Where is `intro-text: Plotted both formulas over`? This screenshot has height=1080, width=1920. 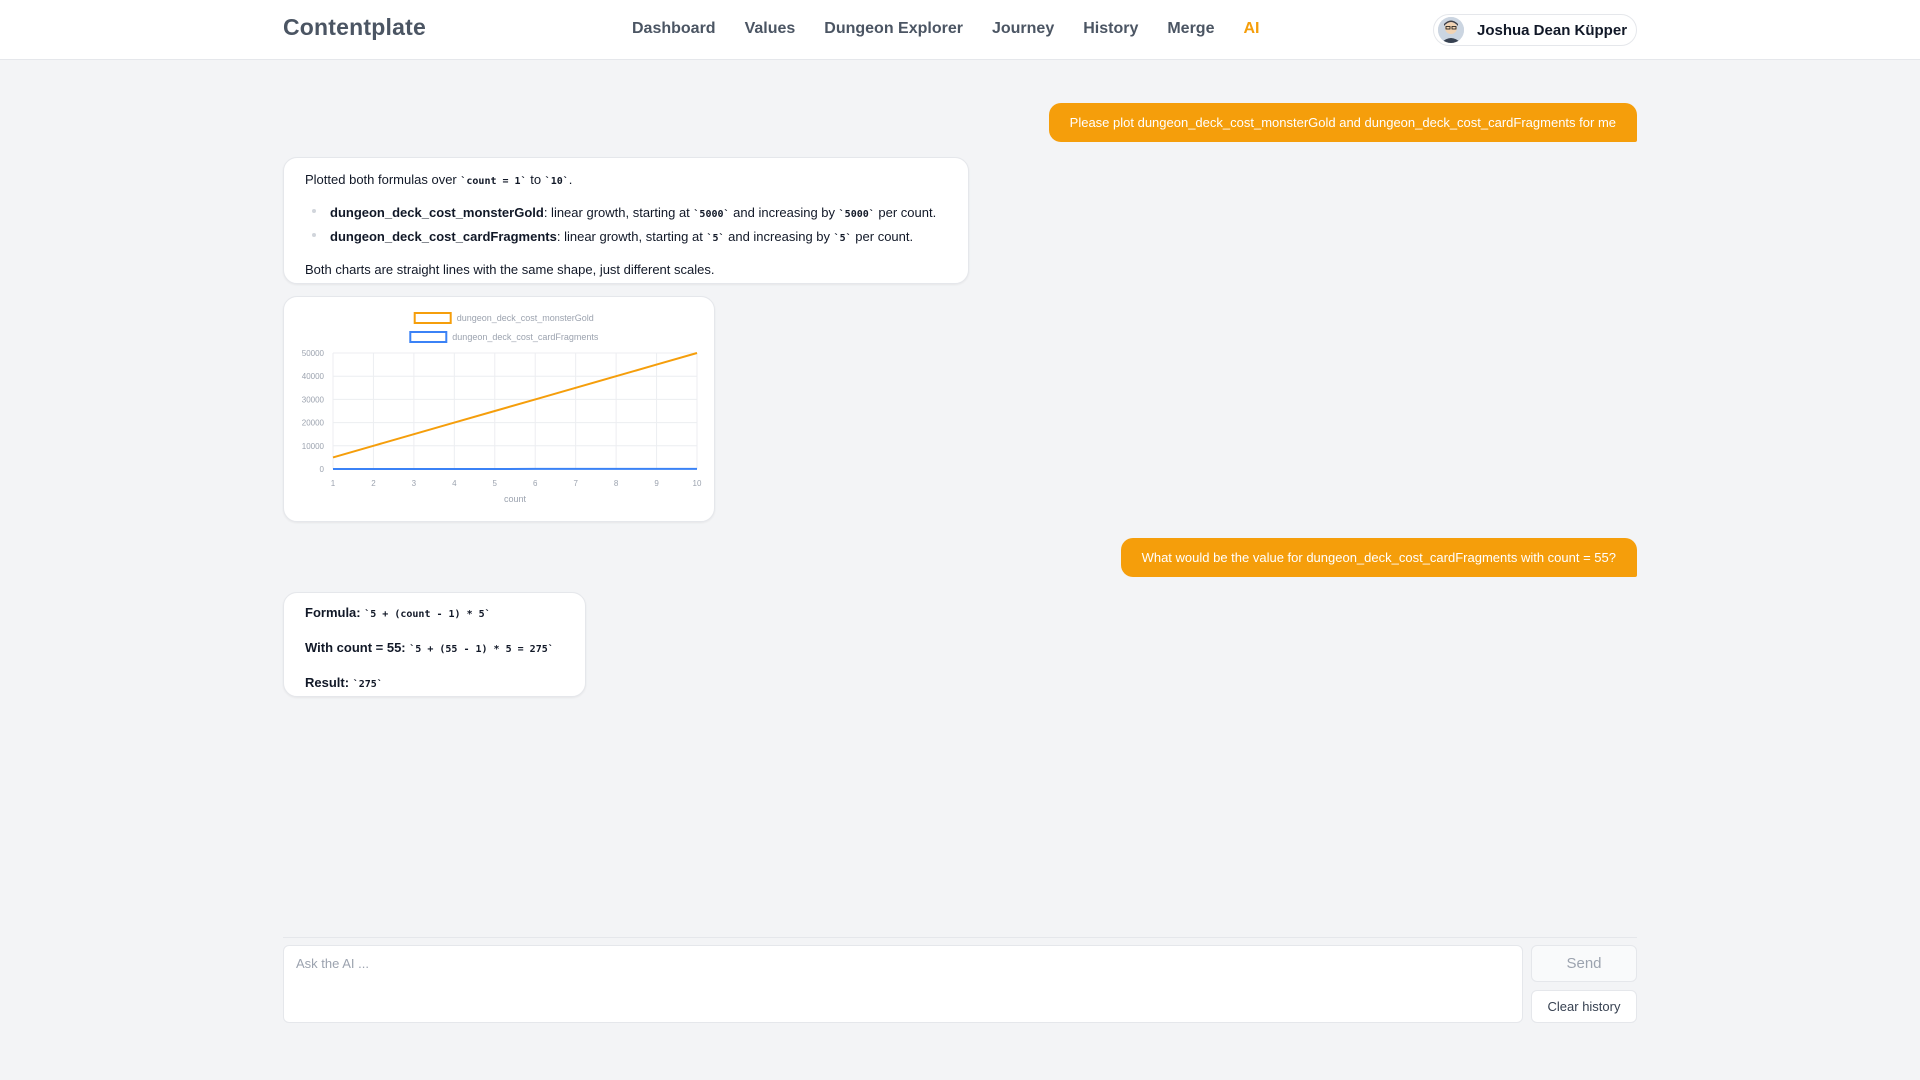 intro-text: Plotted both formulas over is located at coordinates (383, 179).